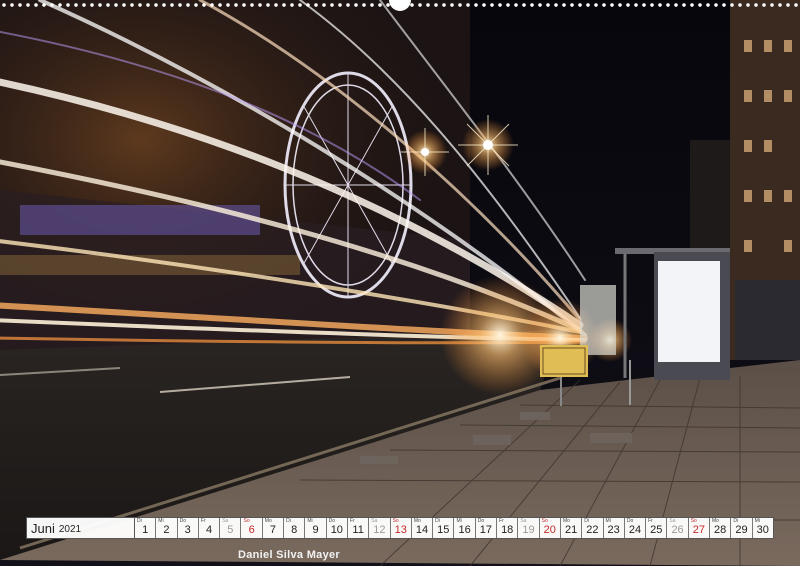  What do you see at coordinates (288, 555) in the screenshot?
I see `photographer-credit: Daniel Silva Mayer` at bounding box center [288, 555].